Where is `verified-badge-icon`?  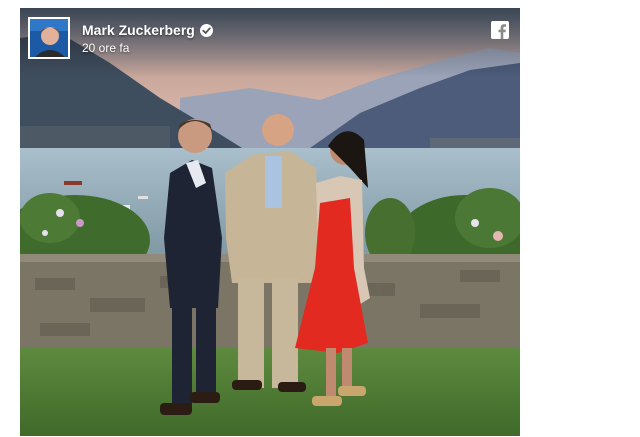
verified-badge-icon is located at coordinates (206, 30).